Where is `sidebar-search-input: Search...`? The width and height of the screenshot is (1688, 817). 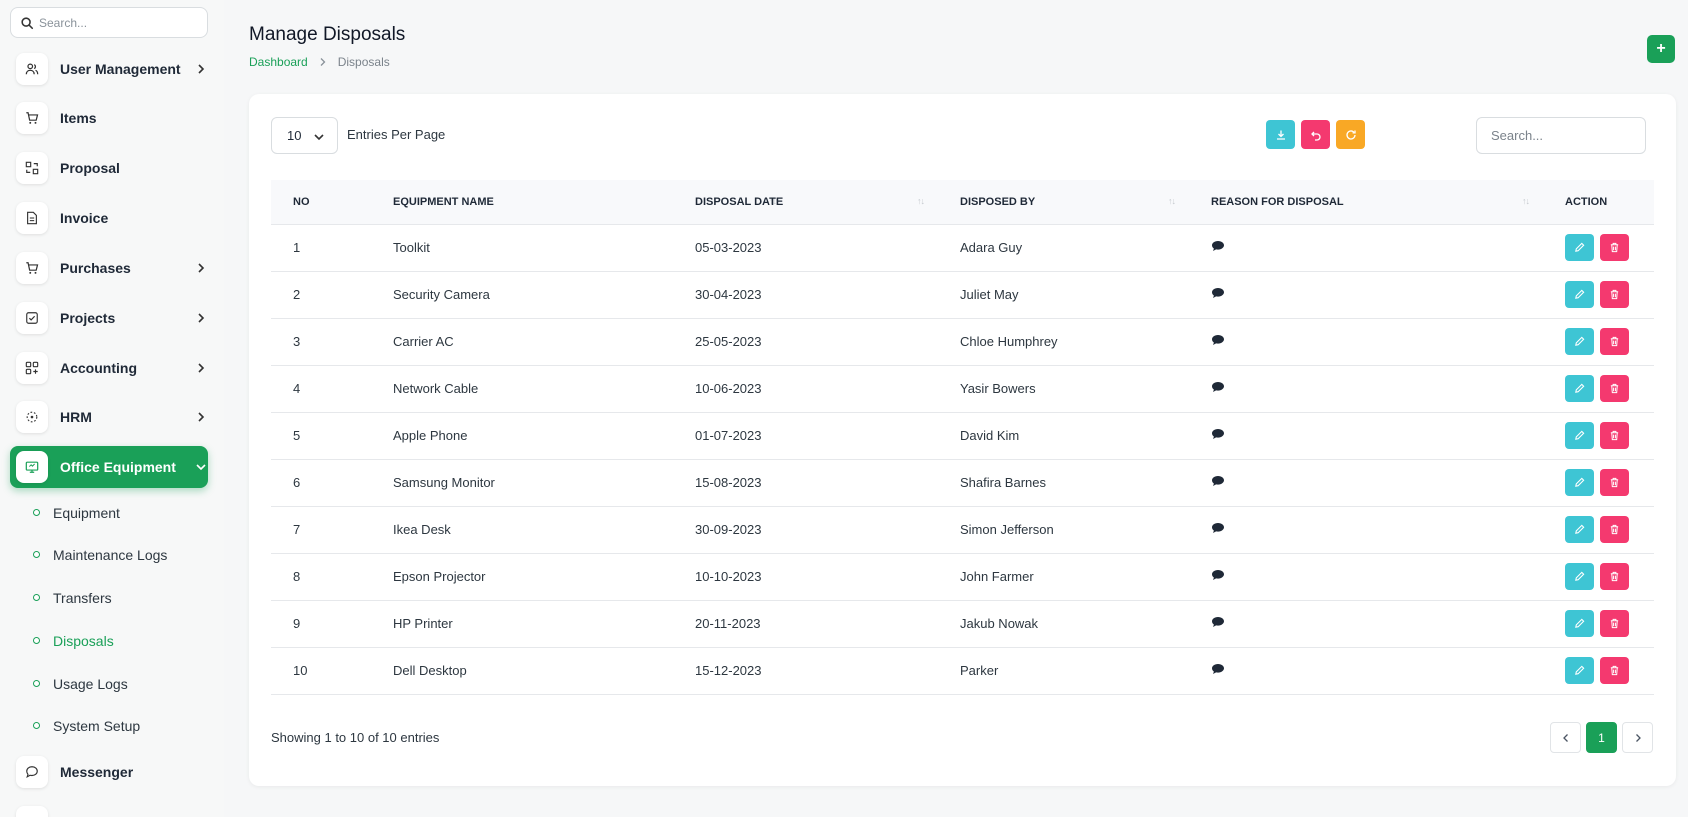
sidebar-search-input: Search... is located at coordinates (109, 22).